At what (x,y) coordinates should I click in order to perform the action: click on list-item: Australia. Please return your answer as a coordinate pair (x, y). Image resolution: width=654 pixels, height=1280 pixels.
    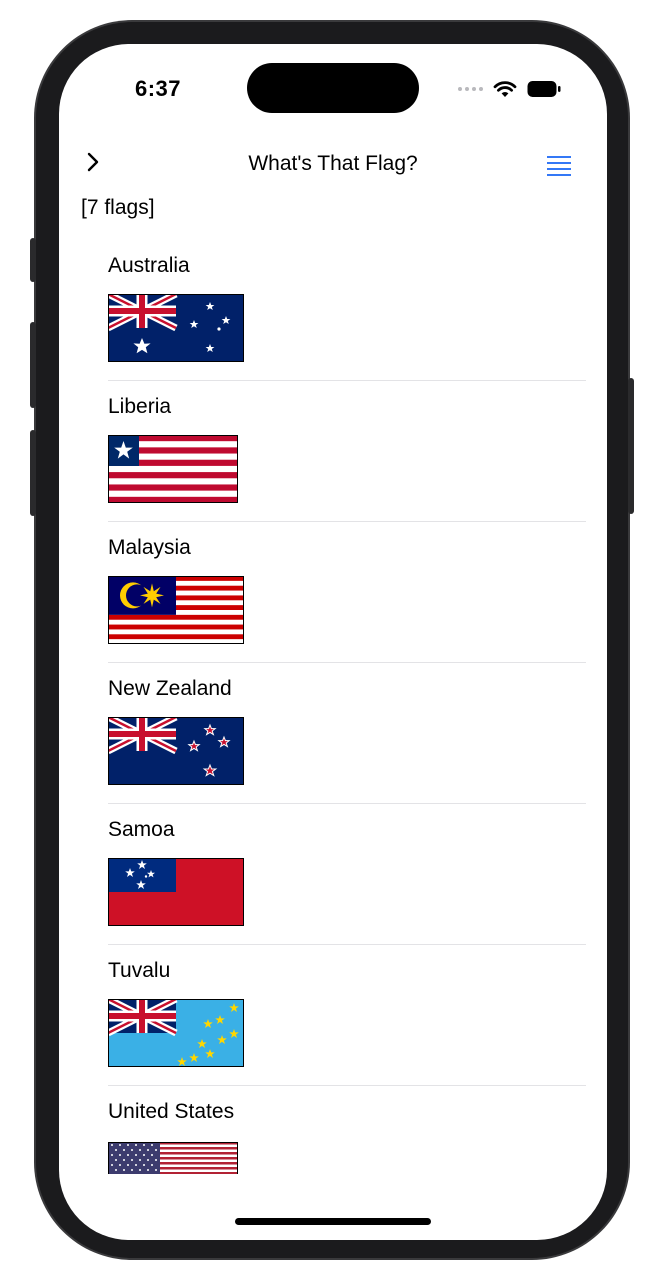
    Looking at the image, I should click on (347, 310).